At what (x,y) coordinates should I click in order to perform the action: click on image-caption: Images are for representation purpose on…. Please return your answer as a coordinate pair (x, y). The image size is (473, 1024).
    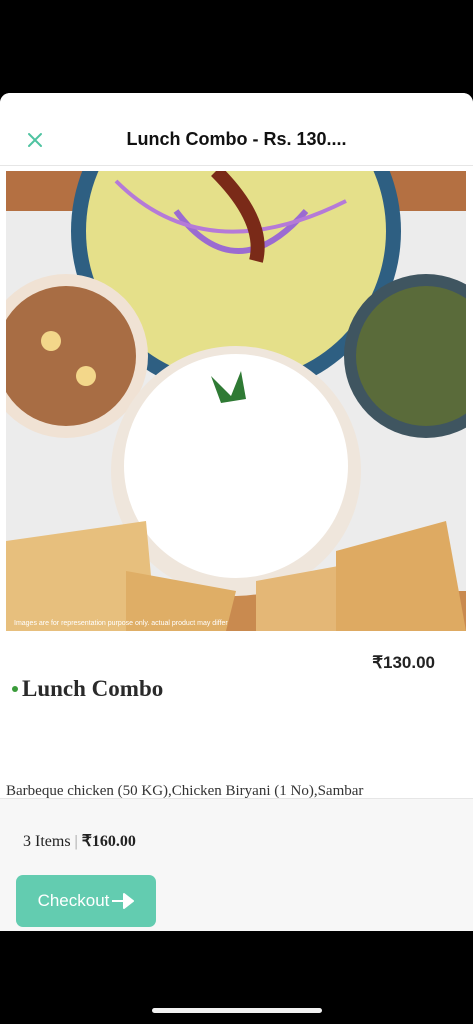
    Looking at the image, I should click on (121, 623).